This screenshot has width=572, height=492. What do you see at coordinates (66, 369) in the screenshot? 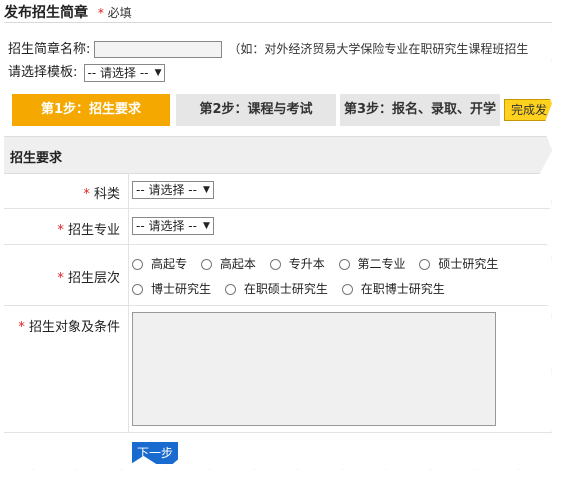
I see `conditions-label-cell: * 招生对象及条件` at bounding box center [66, 369].